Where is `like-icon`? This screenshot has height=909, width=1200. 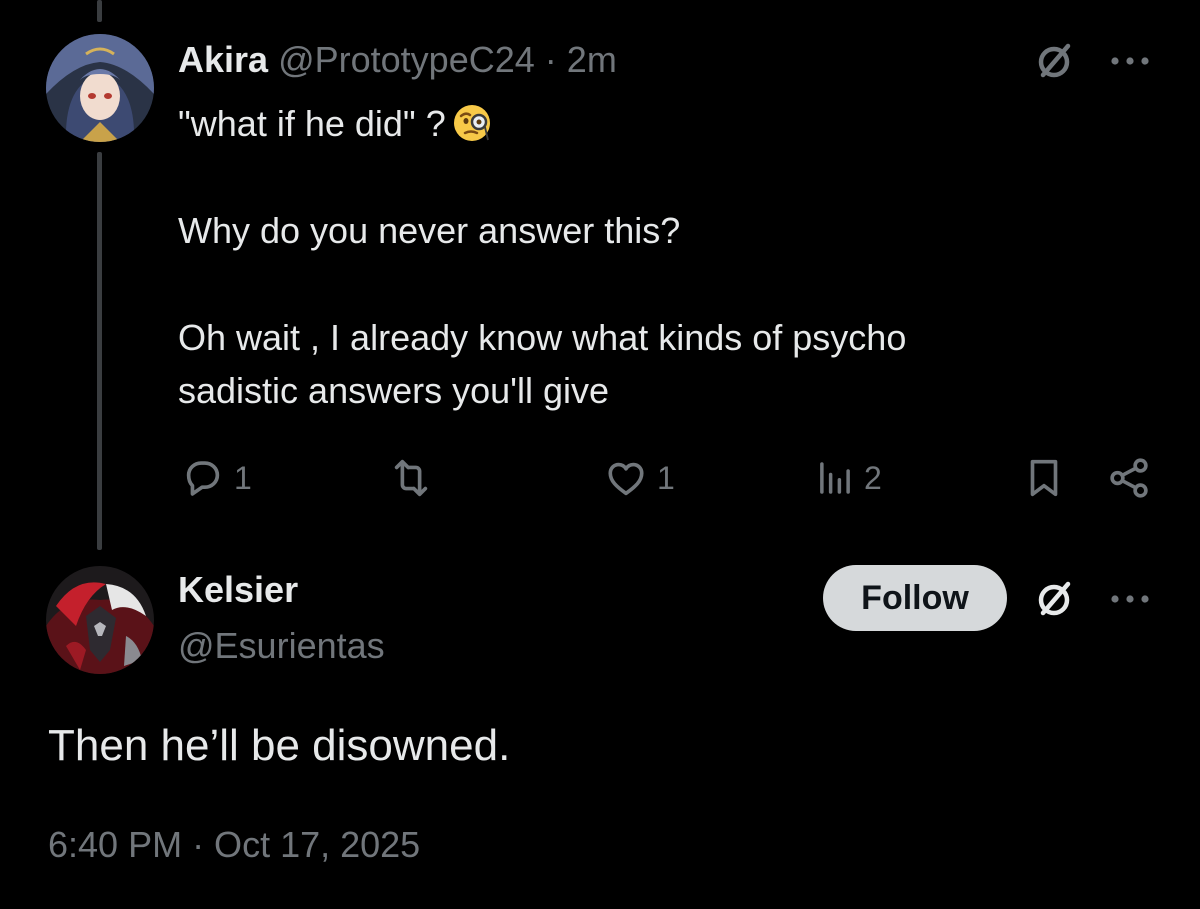 like-icon is located at coordinates (626, 479).